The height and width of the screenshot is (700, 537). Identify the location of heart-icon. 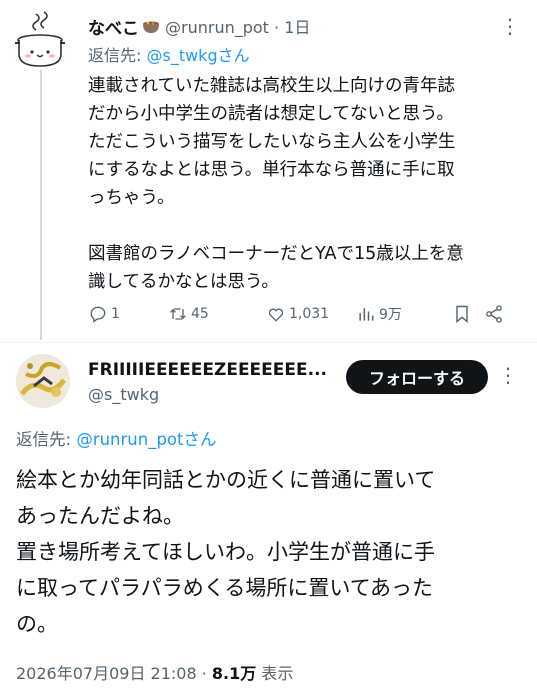
(276, 315).